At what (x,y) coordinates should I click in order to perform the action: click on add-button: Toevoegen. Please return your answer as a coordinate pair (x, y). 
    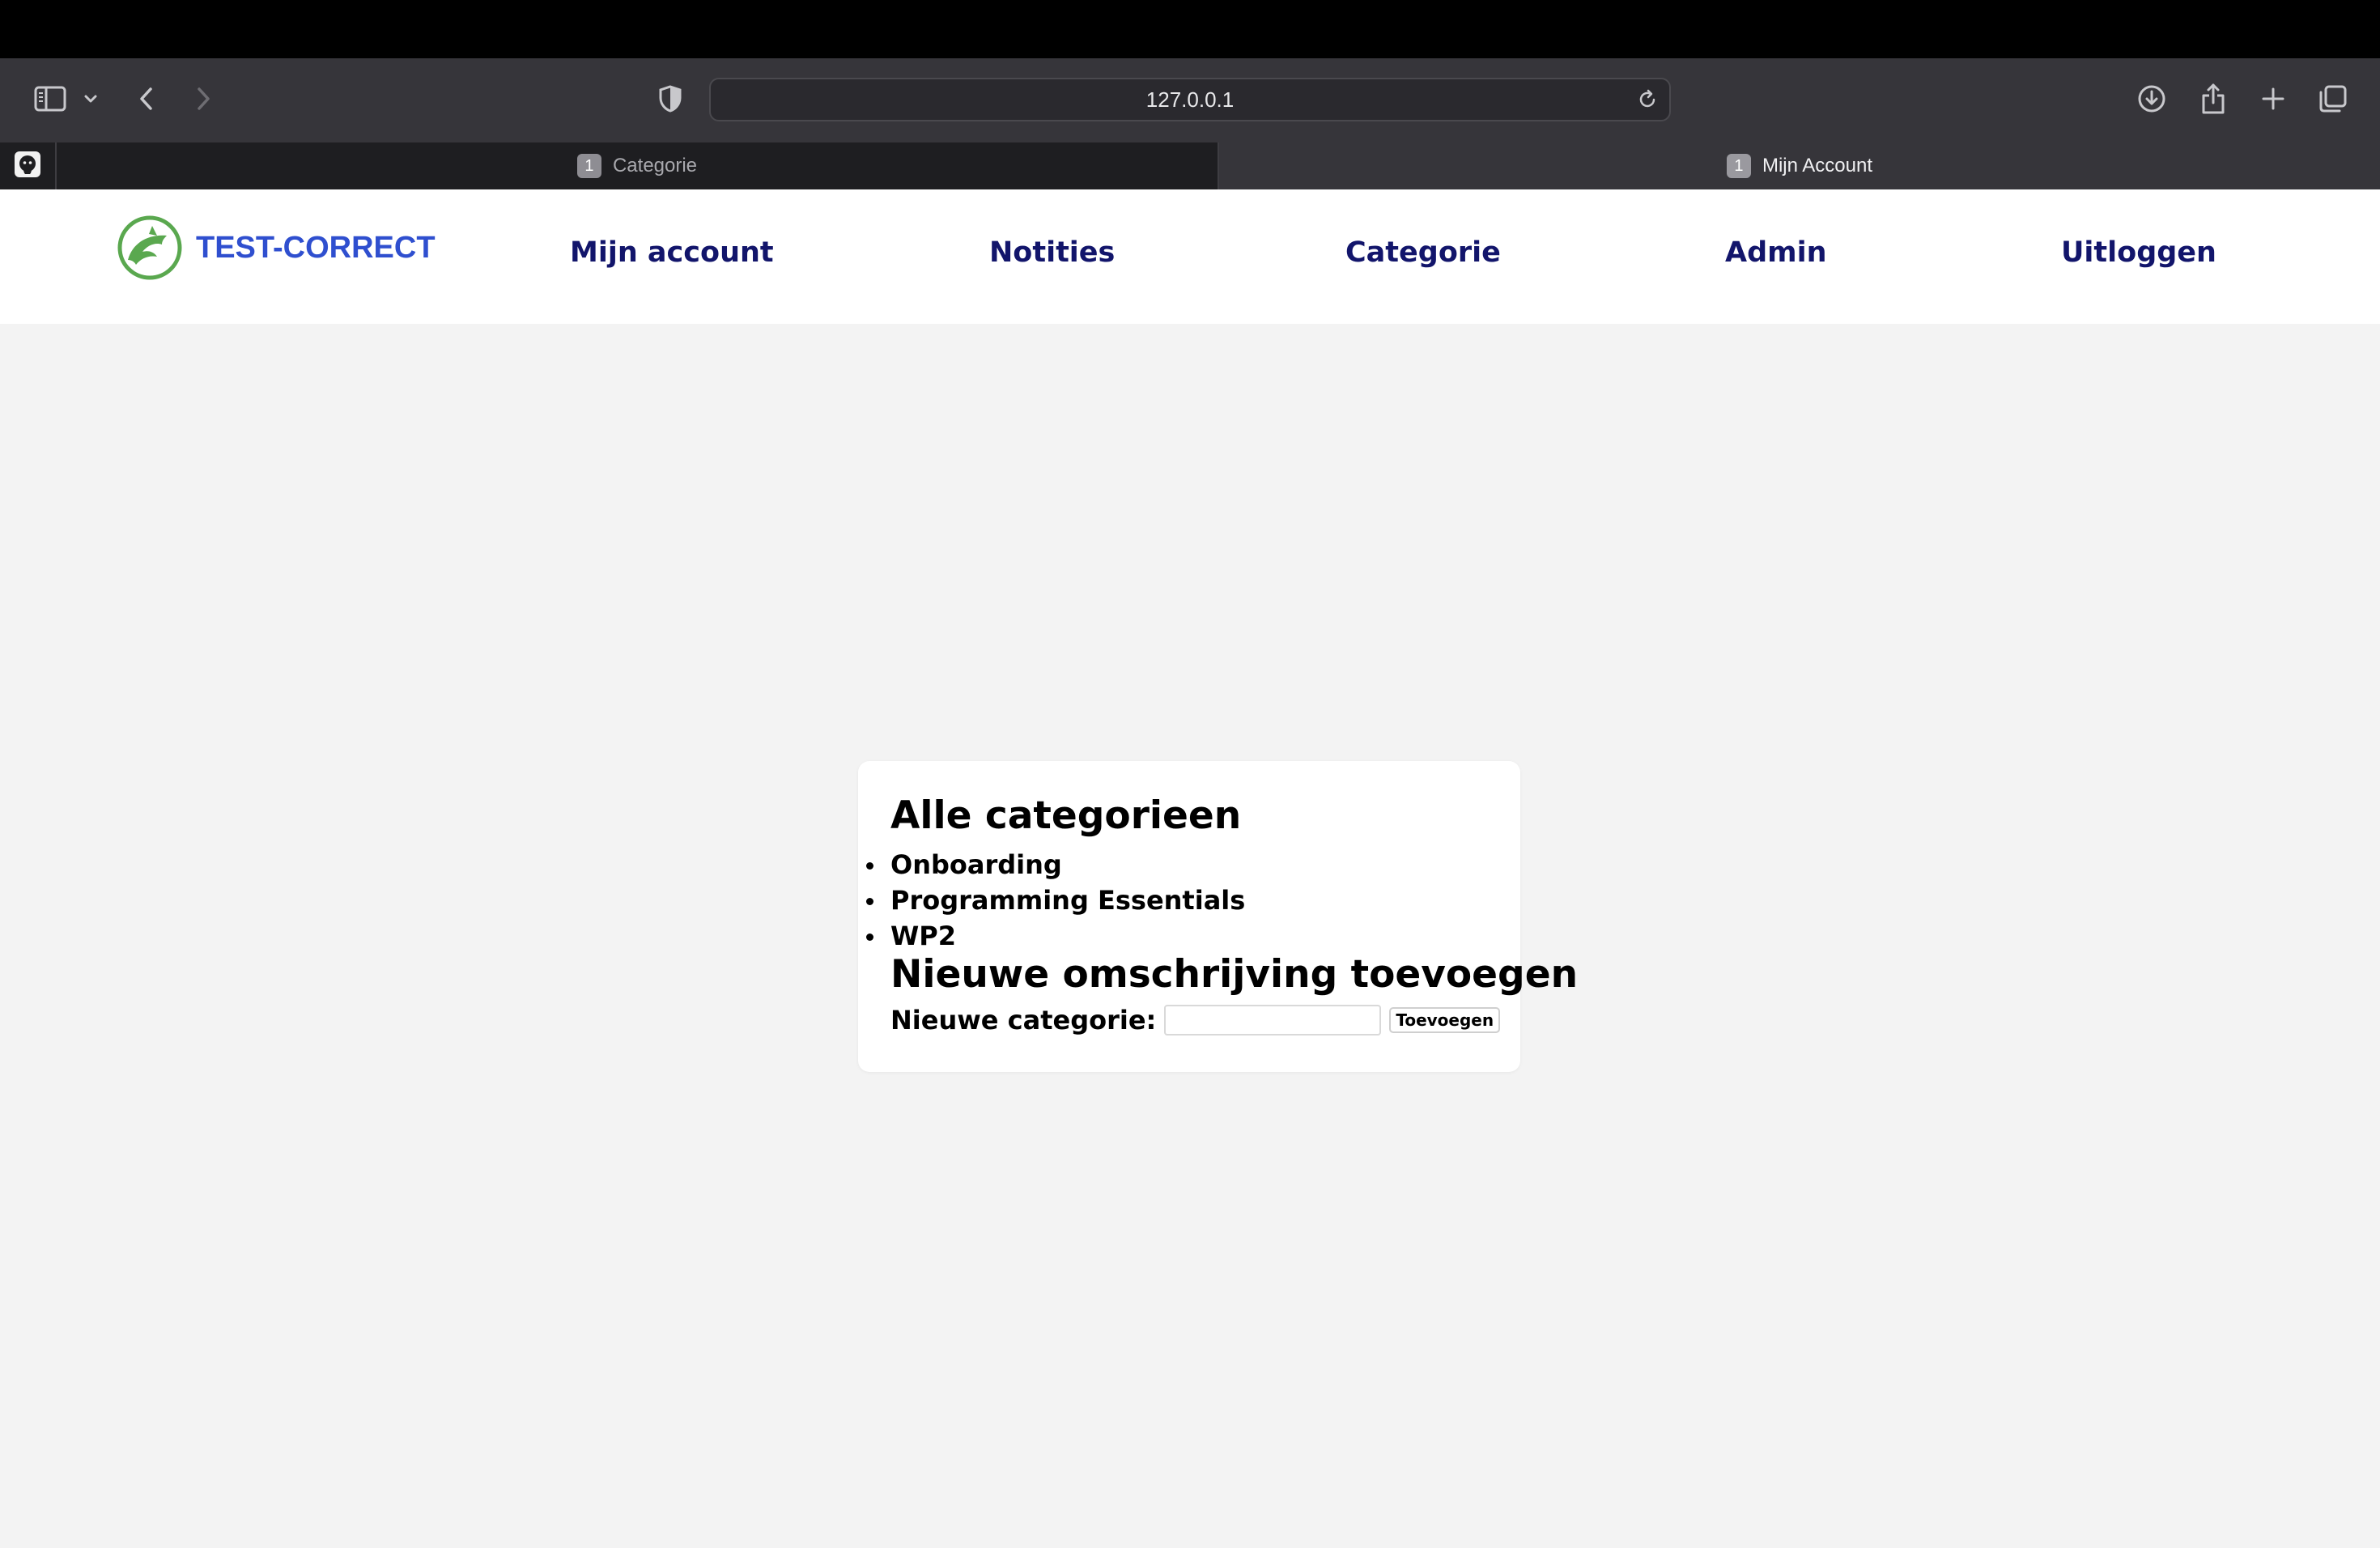
    Looking at the image, I should click on (1445, 1020).